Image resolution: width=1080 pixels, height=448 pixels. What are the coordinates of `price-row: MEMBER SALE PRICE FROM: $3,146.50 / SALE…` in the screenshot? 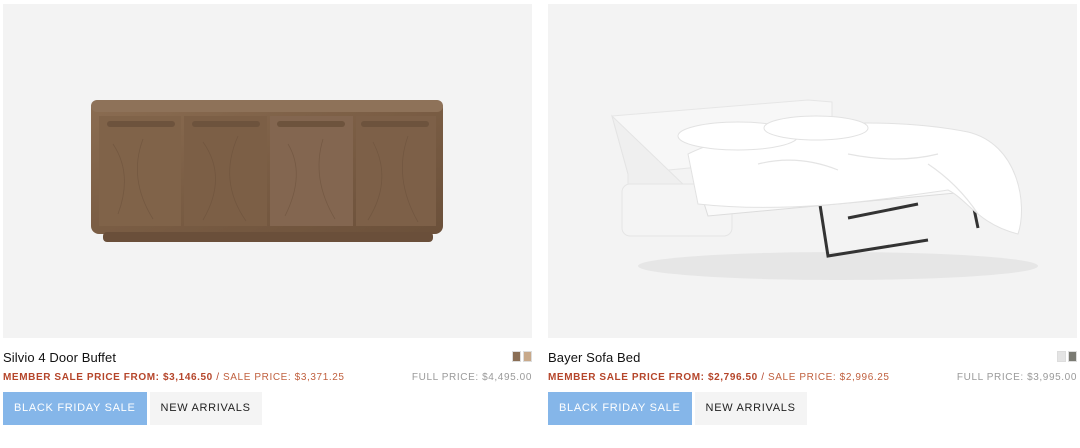 It's located at (267, 380).